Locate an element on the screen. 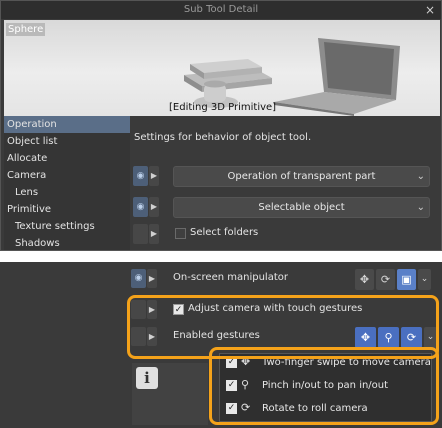  adjust-camera-label: Adjust camera with touch gestures is located at coordinates (275, 308).